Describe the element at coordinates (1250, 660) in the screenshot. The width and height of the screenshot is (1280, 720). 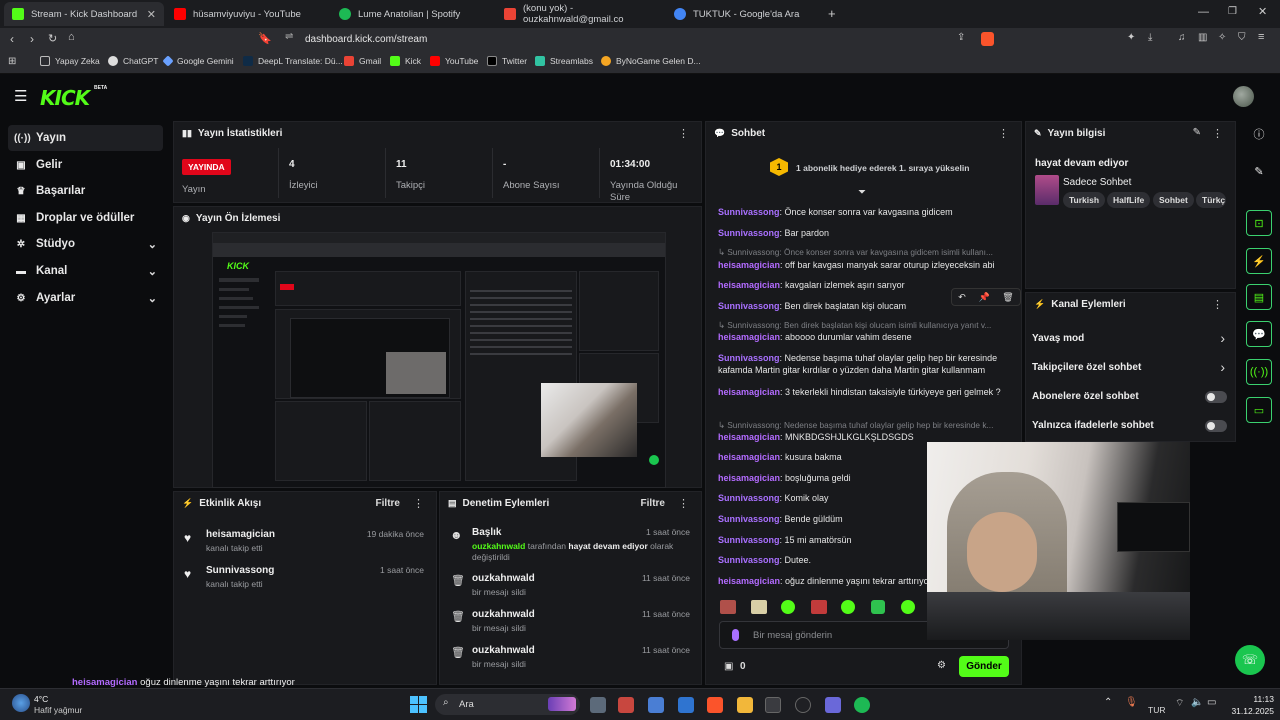
I see `help-chat-button: ☏` at that location.